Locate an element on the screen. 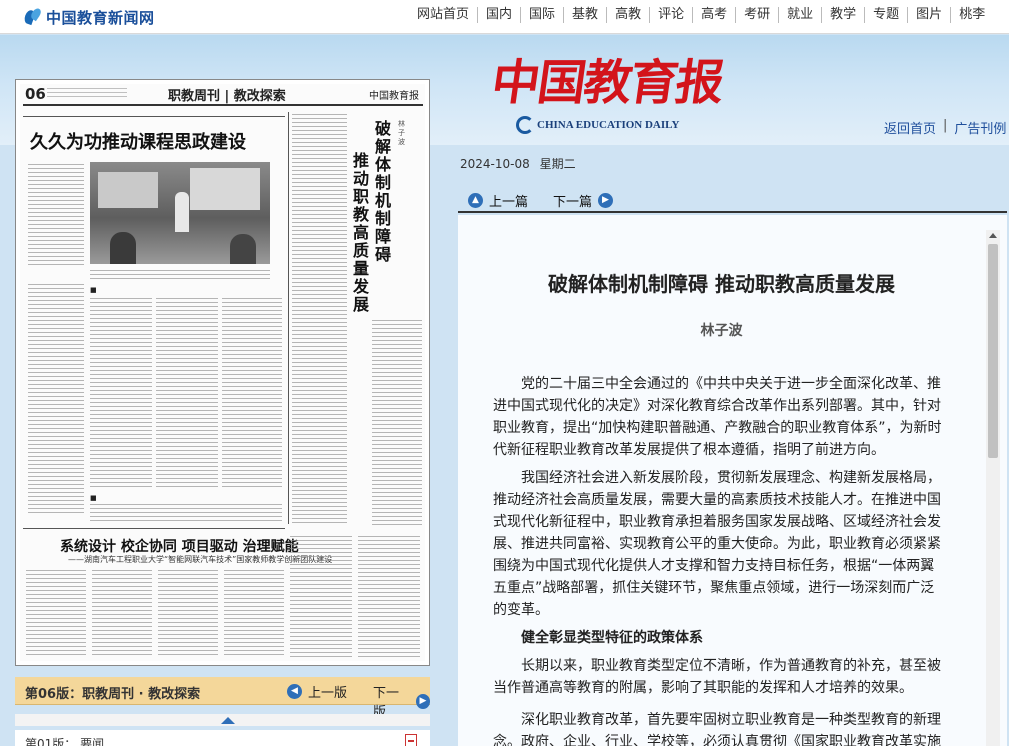 The height and width of the screenshot is (746, 1009). next-article-button: 下一篇 ▶ is located at coordinates (583, 200).